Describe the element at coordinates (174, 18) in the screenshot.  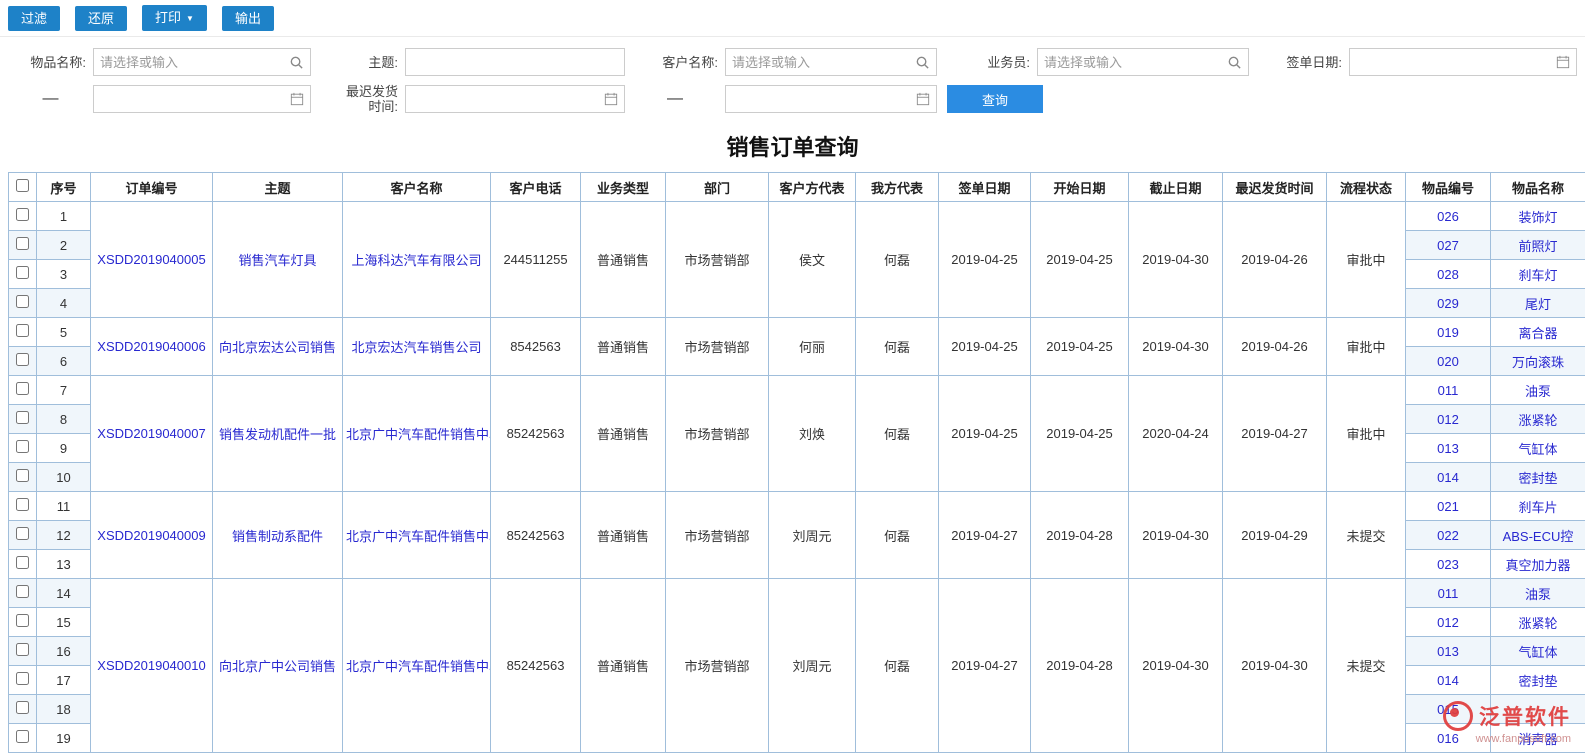
I see `print-button: 打印▼` at that location.